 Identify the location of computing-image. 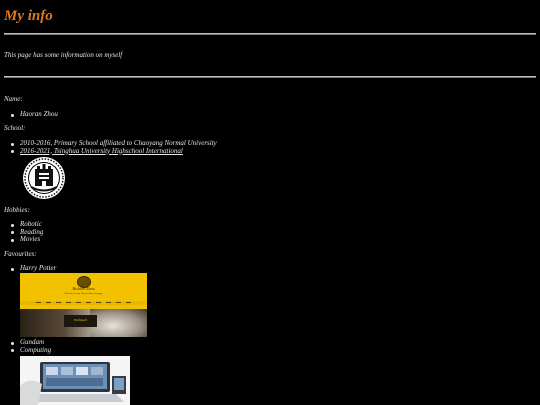
(75, 380).